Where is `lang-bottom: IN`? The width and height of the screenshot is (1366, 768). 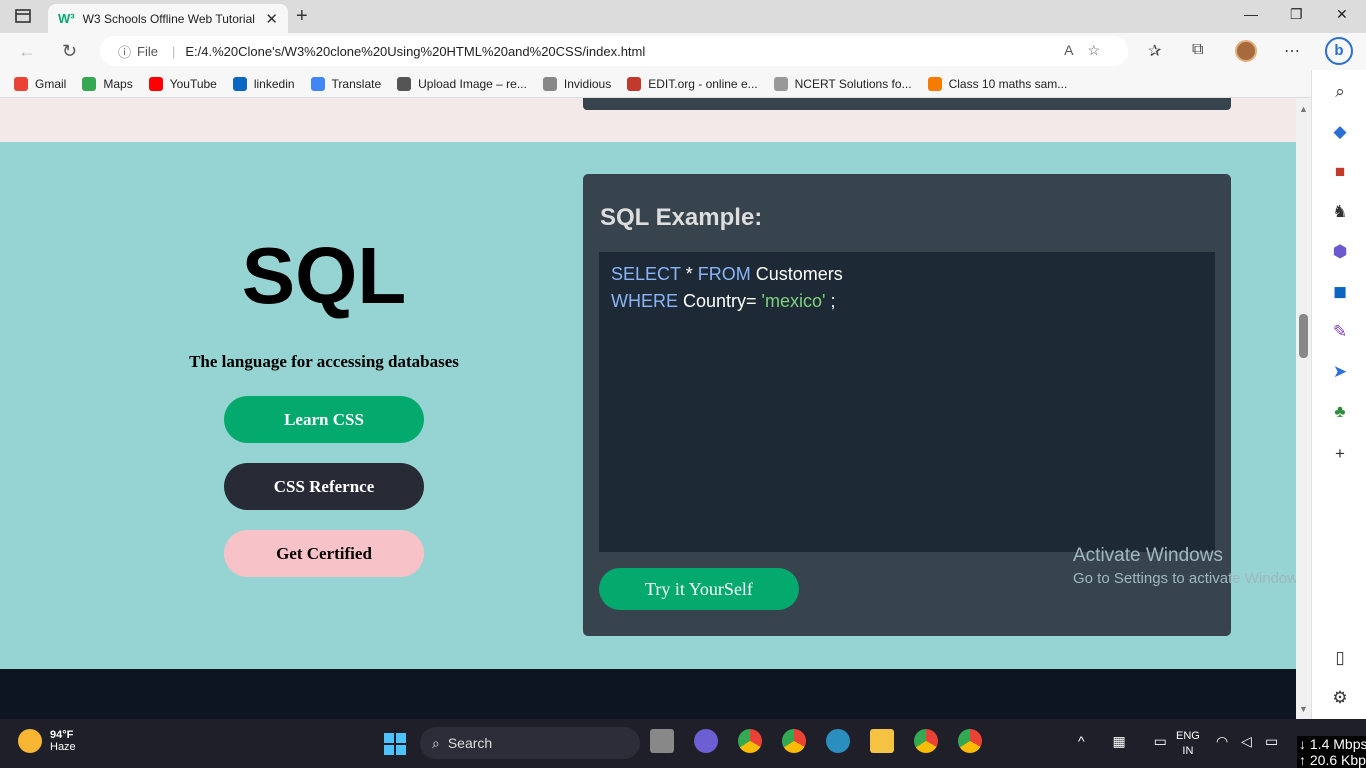 lang-bottom: IN is located at coordinates (1188, 751).